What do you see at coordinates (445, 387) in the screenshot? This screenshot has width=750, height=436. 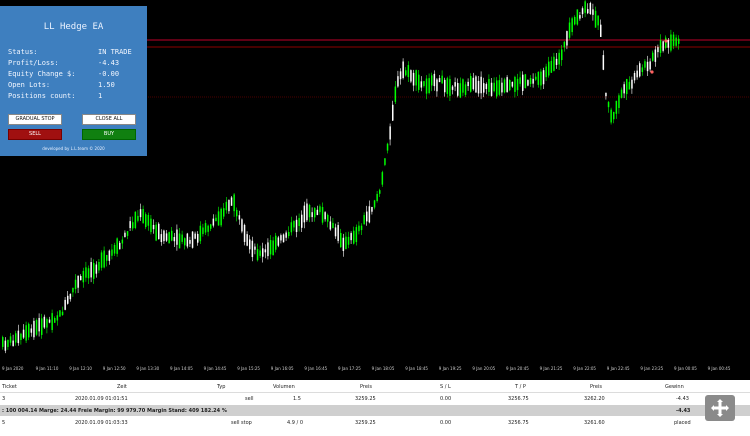 I see `col-sl: S / L` at bounding box center [445, 387].